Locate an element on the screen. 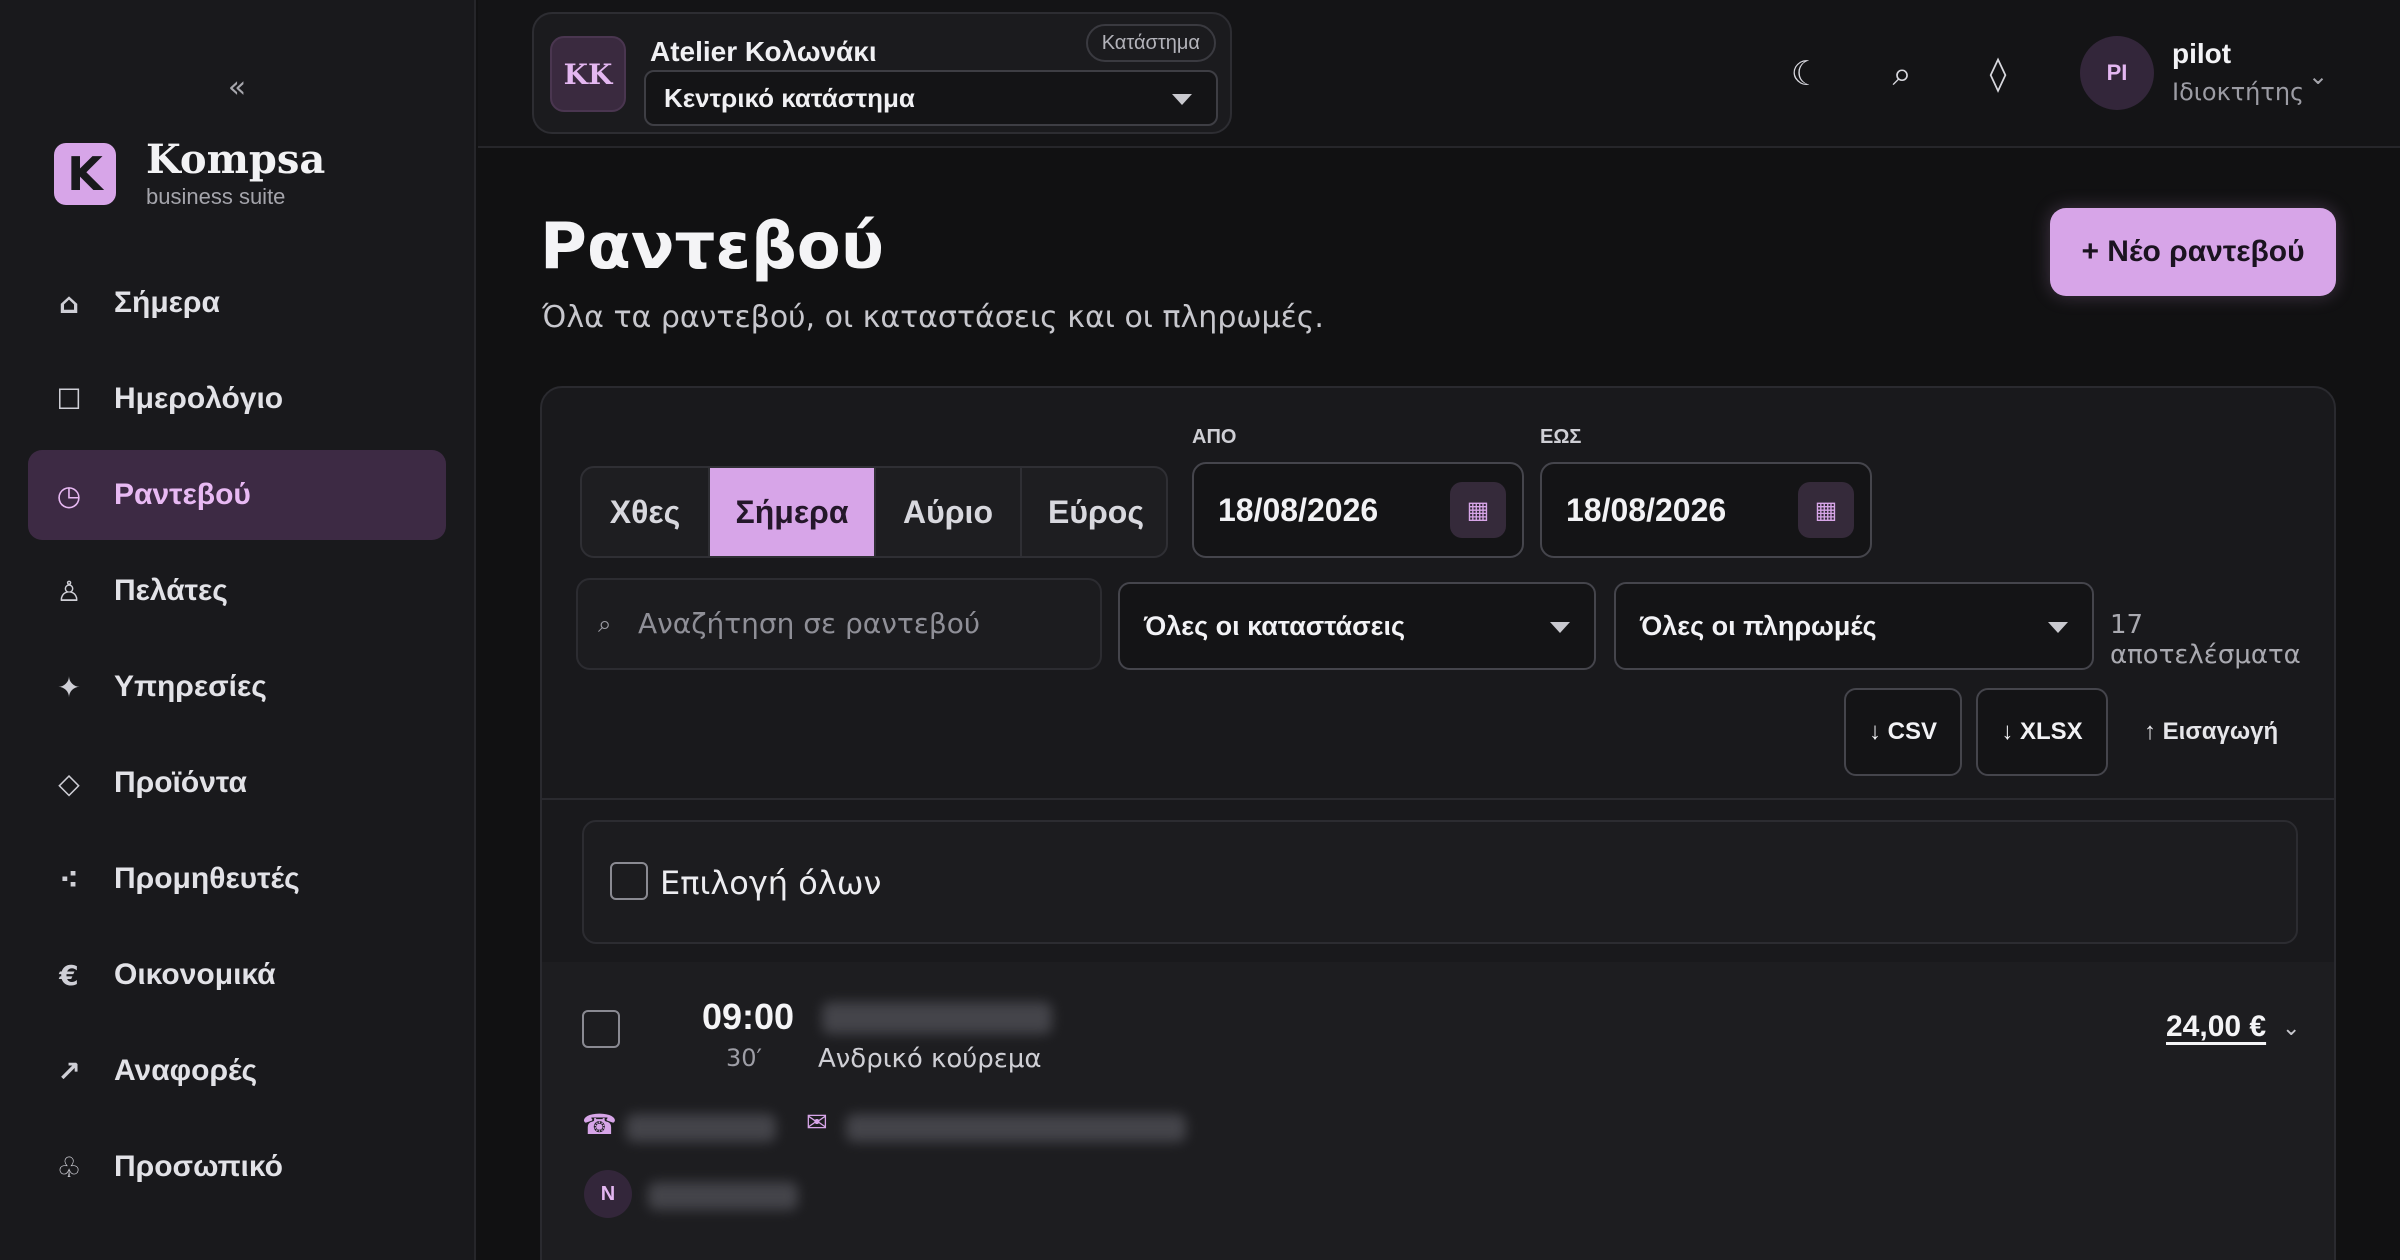 This screenshot has width=2400, height=1260. store-badge: Κατάστημα is located at coordinates (1150, 43).